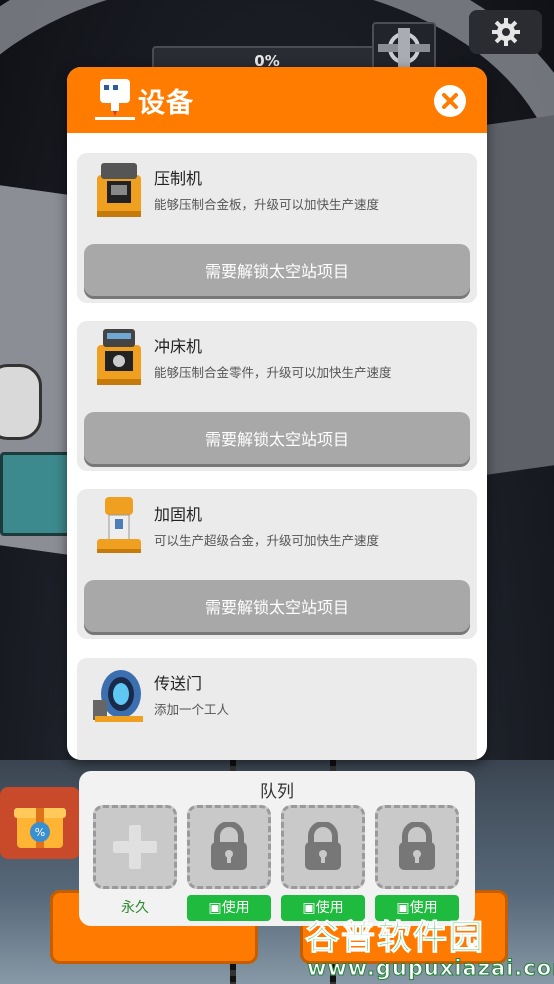 The image size is (554, 984). What do you see at coordinates (178, 514) in the screenshot?
I see `equipment-name: 加固机` at bounding box center [178, 514].